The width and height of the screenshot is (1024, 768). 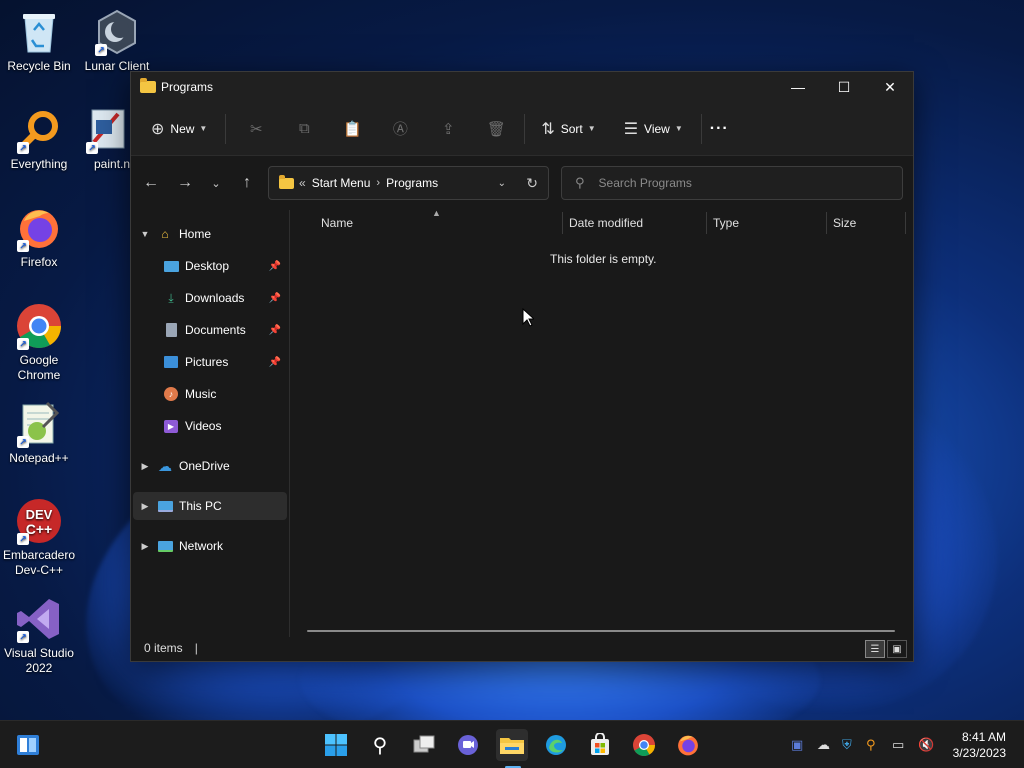 What do you see at coordinates (847, 745) in the screenshot?
I see `security-shield-icon: ⛨` at bounding box center [847, 745].